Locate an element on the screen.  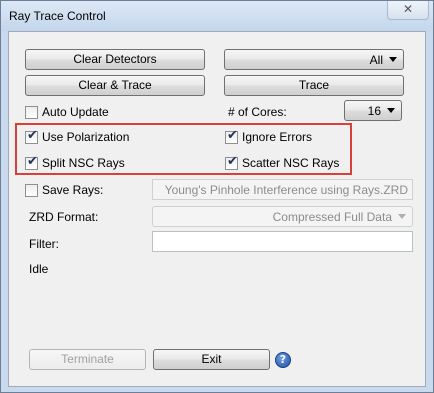
cores-label: # of Cores: is located at coordinates (257, 112).